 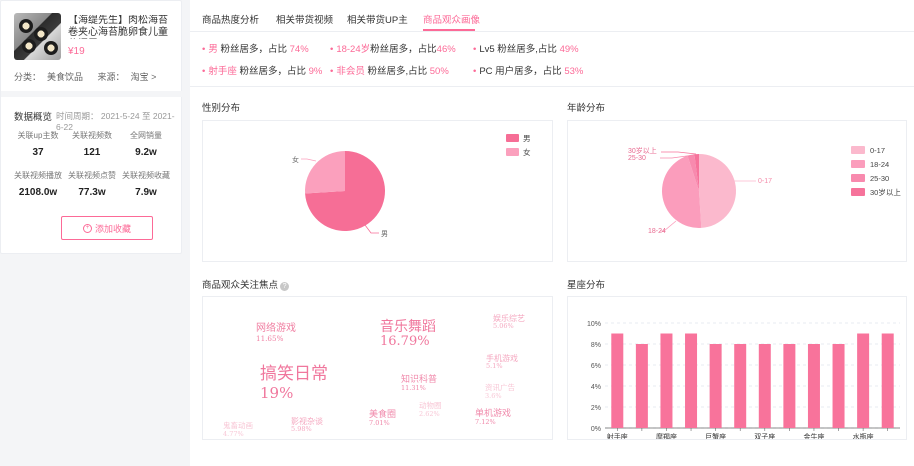 I want to click on bar-处女座, so click(x=691, y=381).